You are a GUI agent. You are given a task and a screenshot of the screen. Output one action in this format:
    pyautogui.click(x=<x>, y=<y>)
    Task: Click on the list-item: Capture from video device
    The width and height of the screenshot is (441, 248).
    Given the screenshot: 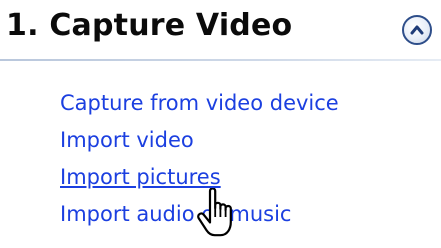 What is the action you would take?
    pyautogui.click(x=199, y=106)
    